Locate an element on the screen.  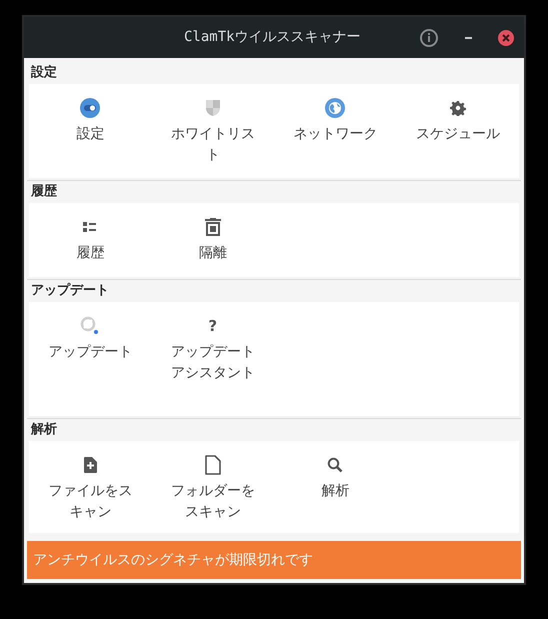
tool-label: 履歴 is located at coordinates (90, 253).